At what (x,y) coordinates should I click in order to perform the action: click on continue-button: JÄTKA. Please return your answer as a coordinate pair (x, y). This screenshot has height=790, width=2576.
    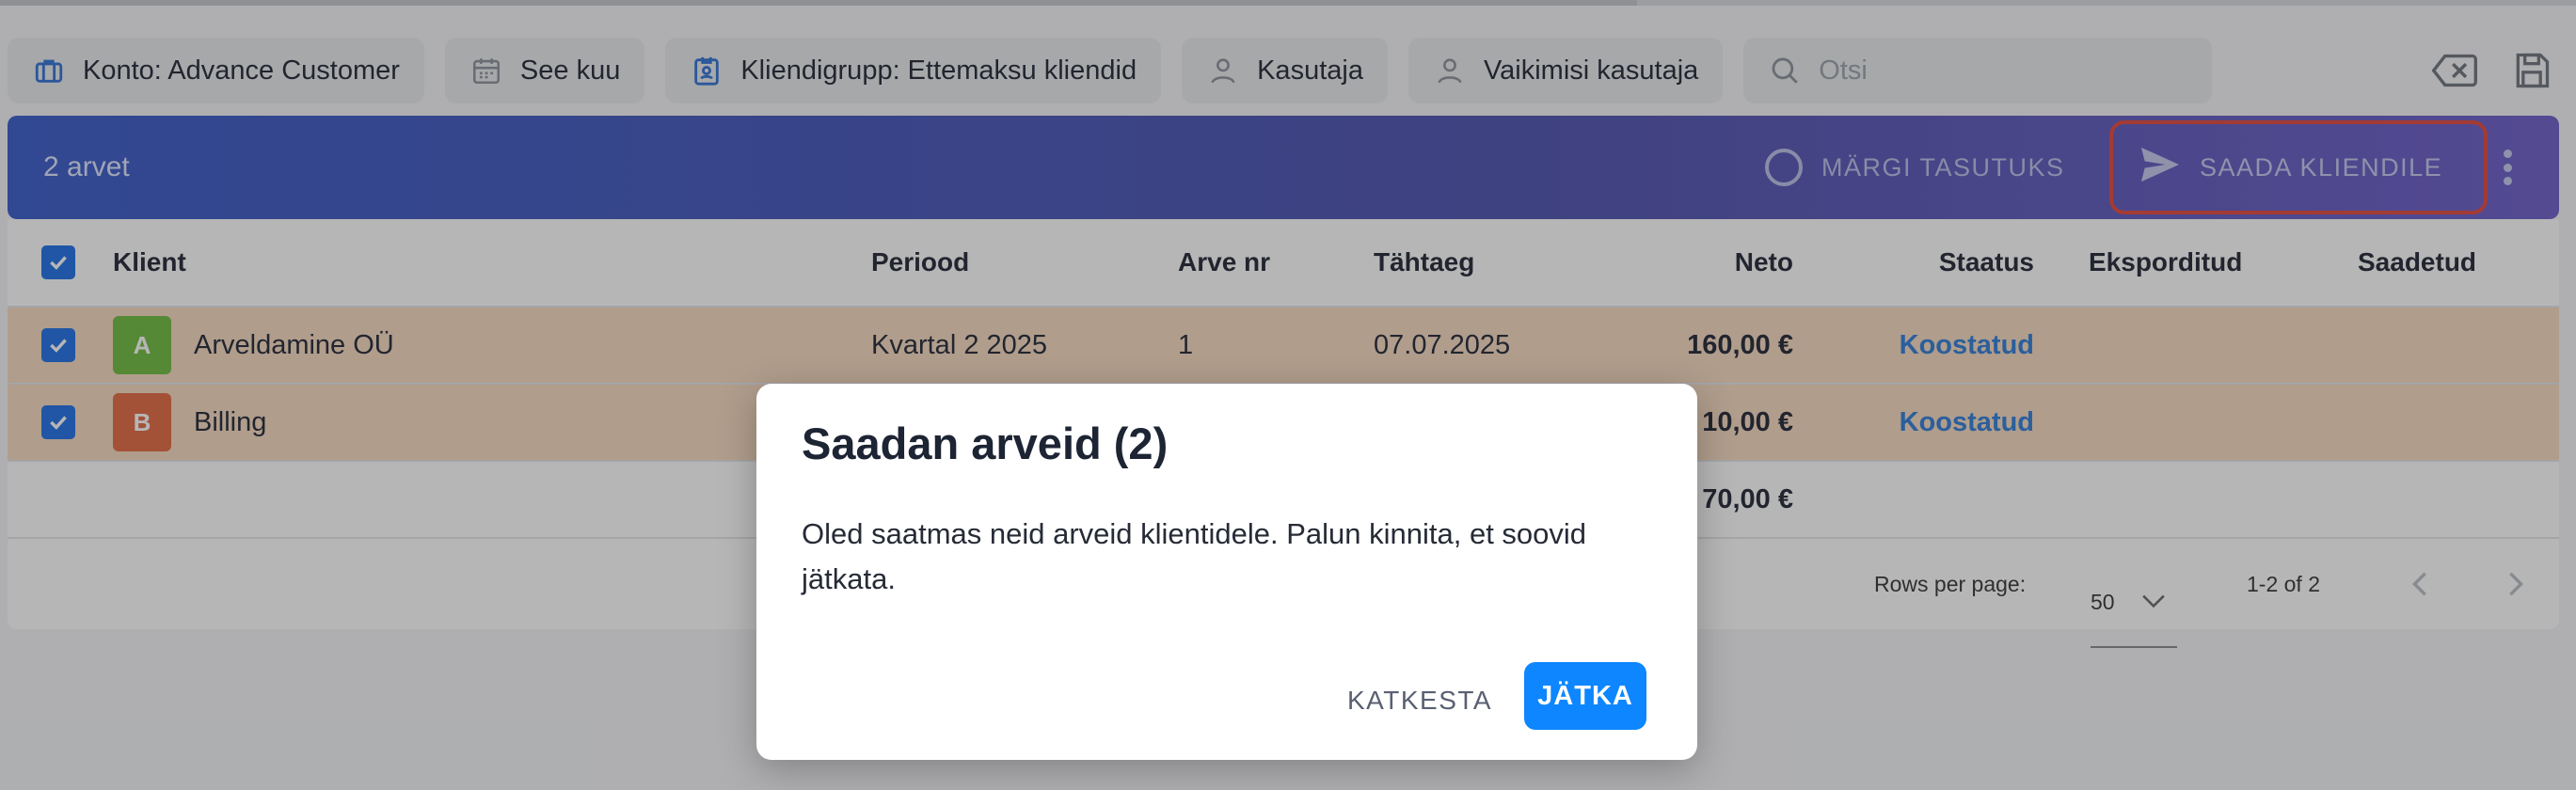
    Looking at the image, I should click on (1585, 696).